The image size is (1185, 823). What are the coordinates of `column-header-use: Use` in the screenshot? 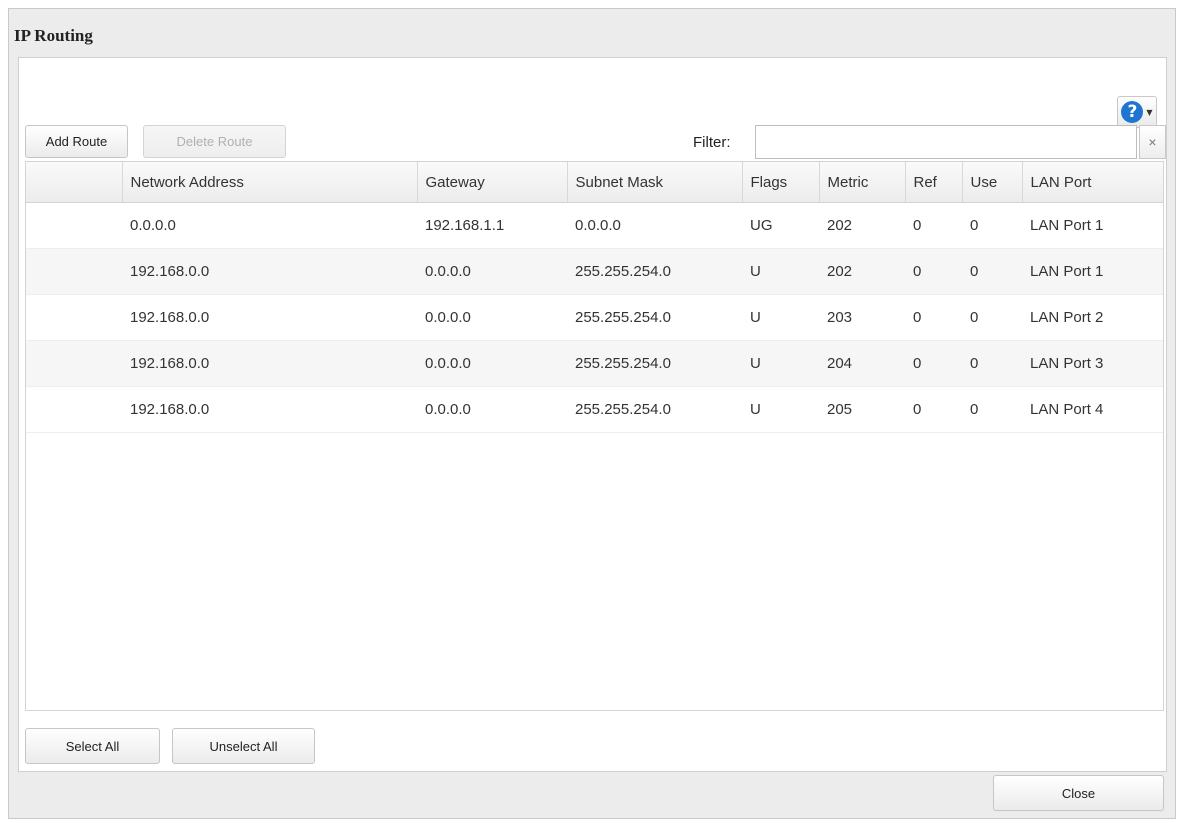 It's located at (992, 182).